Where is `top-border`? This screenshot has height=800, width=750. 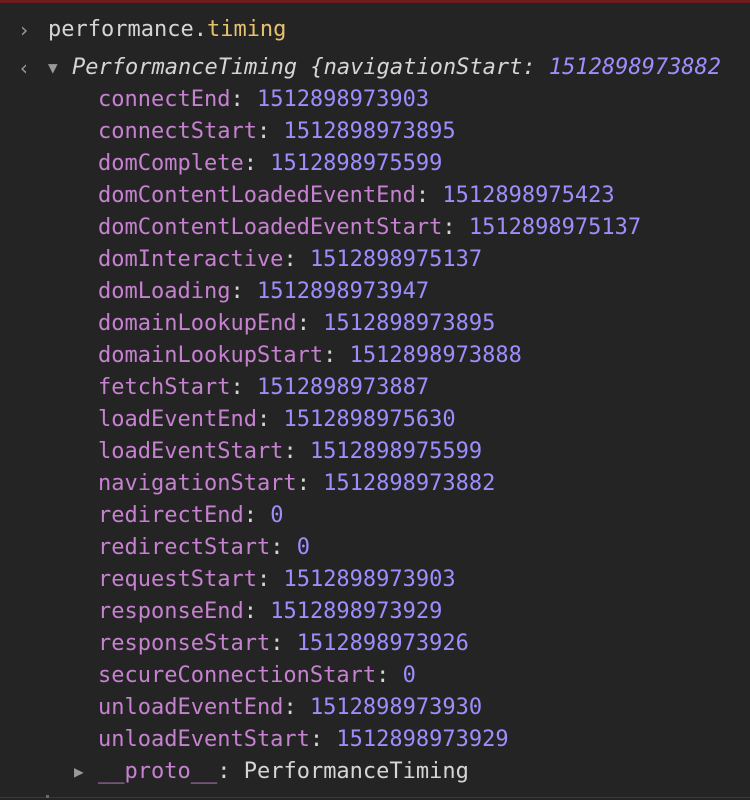
top-border is located at coordinates (375, 1).